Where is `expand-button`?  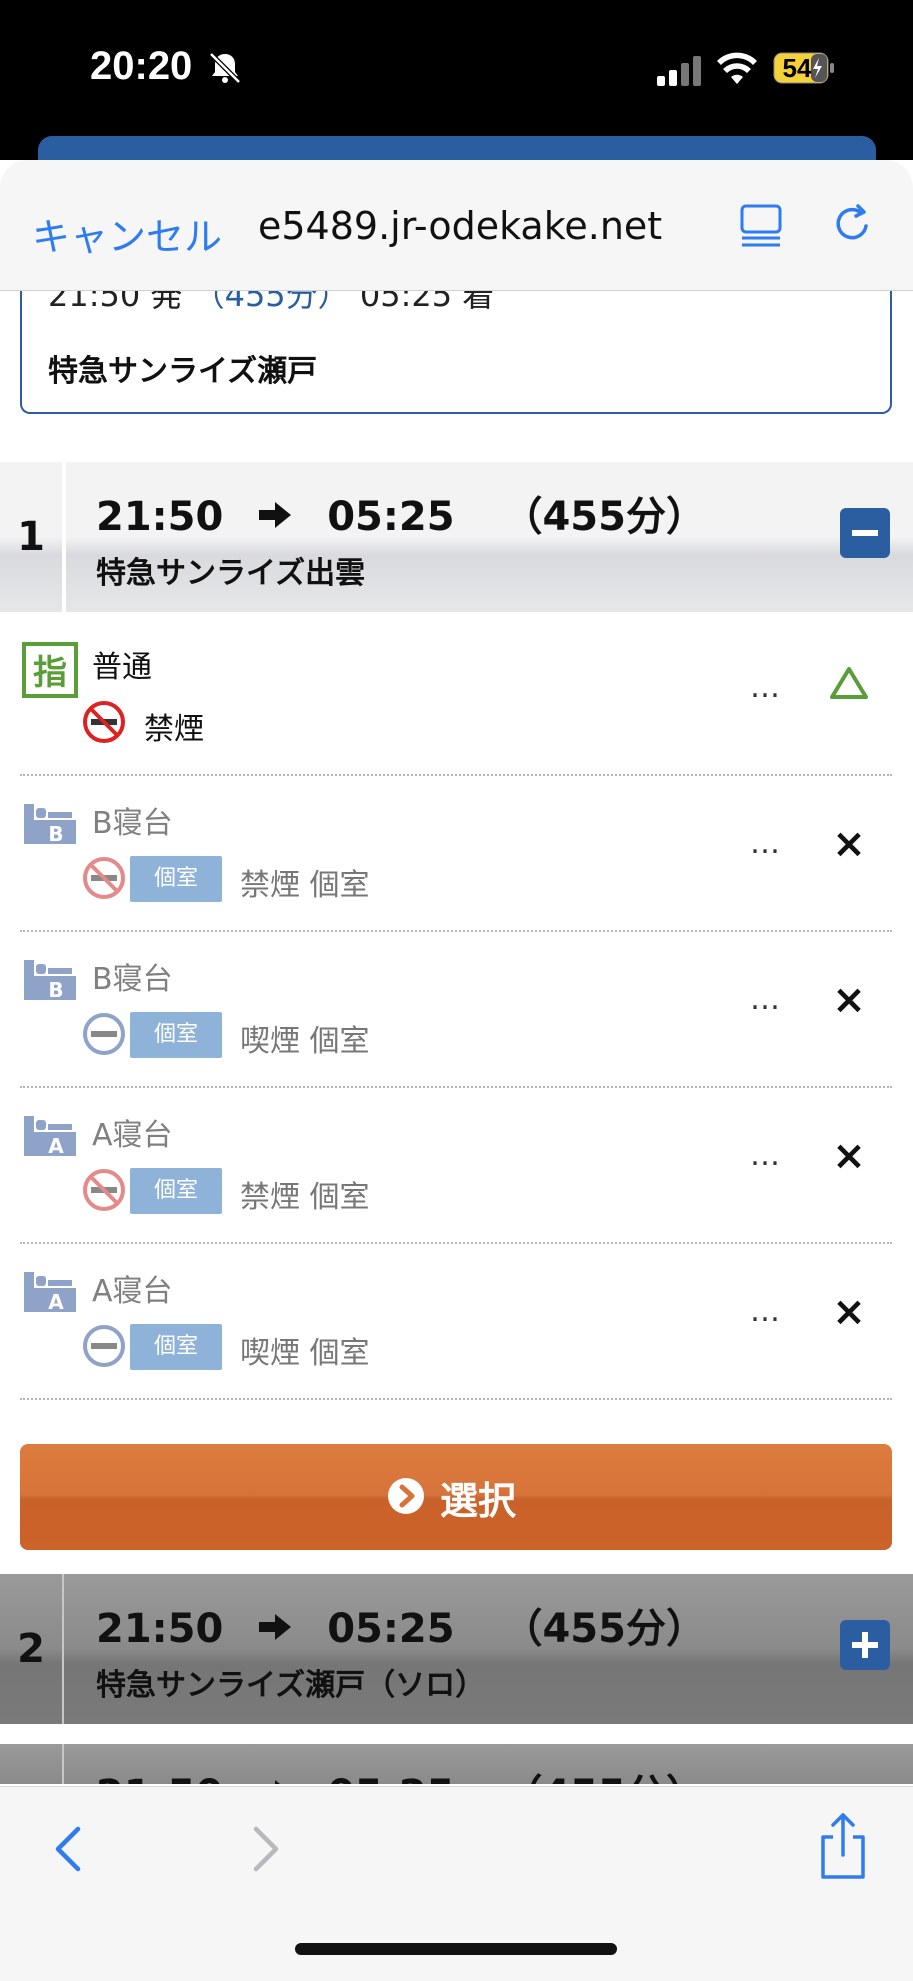
expand-button is located at coordinates (865, 1645).